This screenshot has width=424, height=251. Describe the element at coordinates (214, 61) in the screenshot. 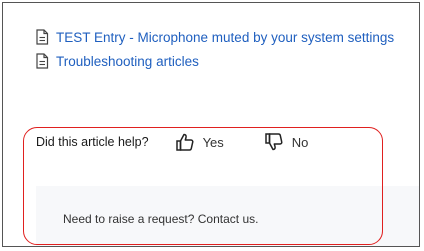

I see `article-link-troubleshooting: Troubleshooting articles` at that location.